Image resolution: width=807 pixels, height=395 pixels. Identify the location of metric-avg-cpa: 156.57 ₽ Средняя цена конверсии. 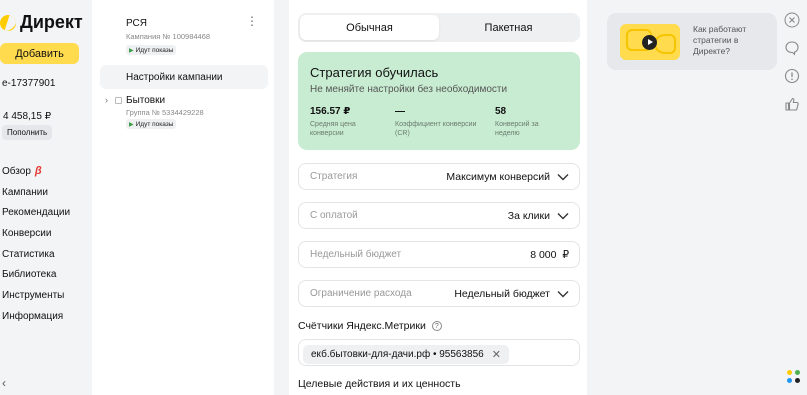
(333, 121).